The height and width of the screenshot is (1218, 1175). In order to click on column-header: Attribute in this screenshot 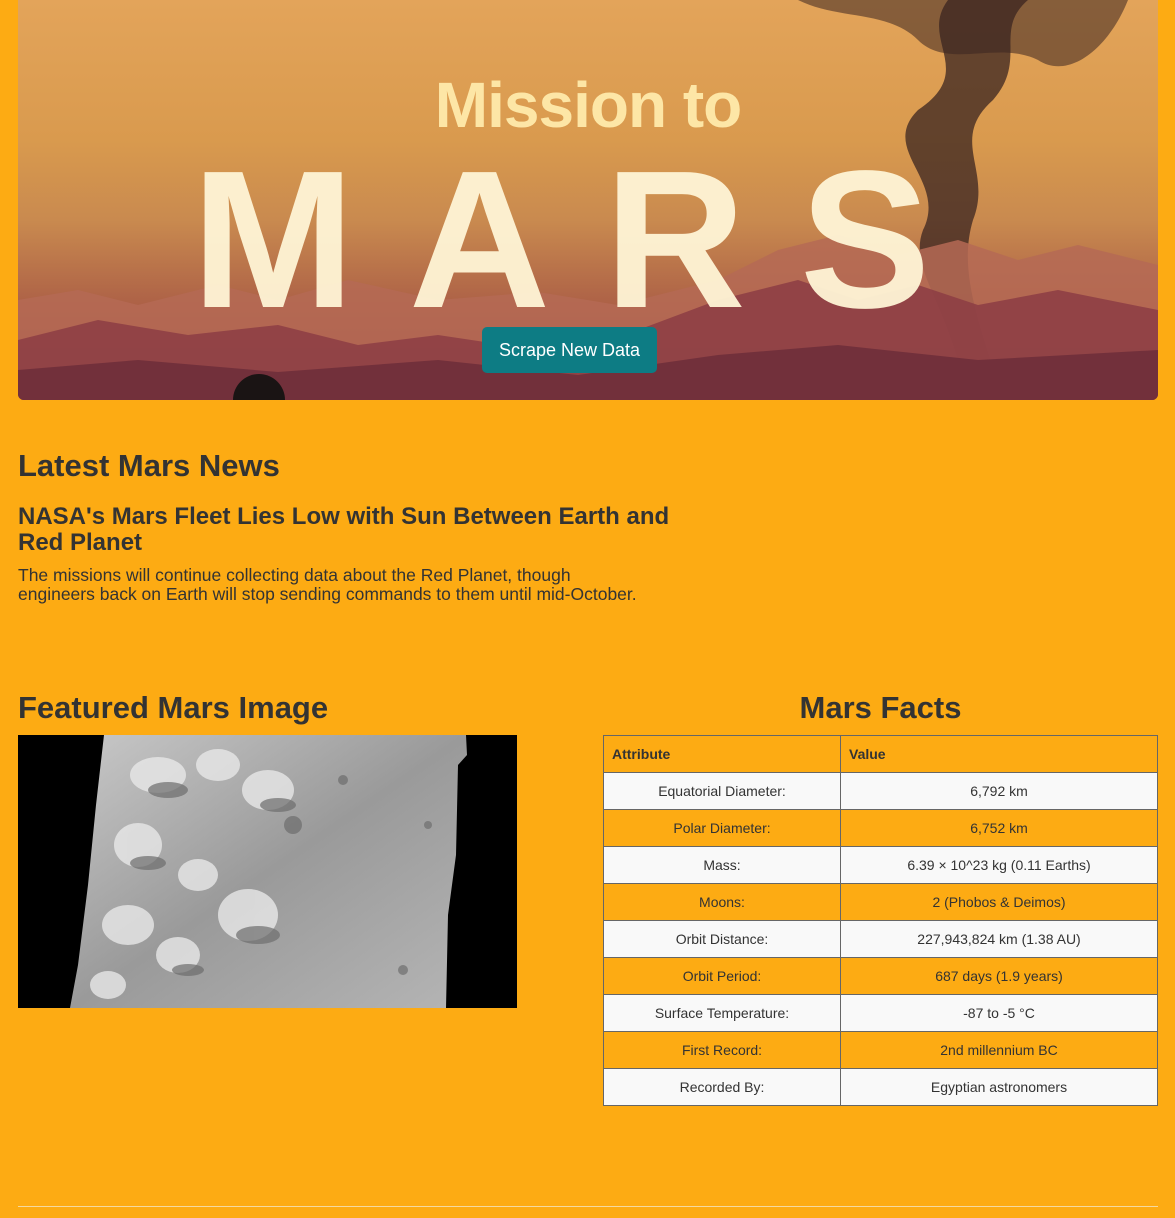, I will do `click(722, 754)`.